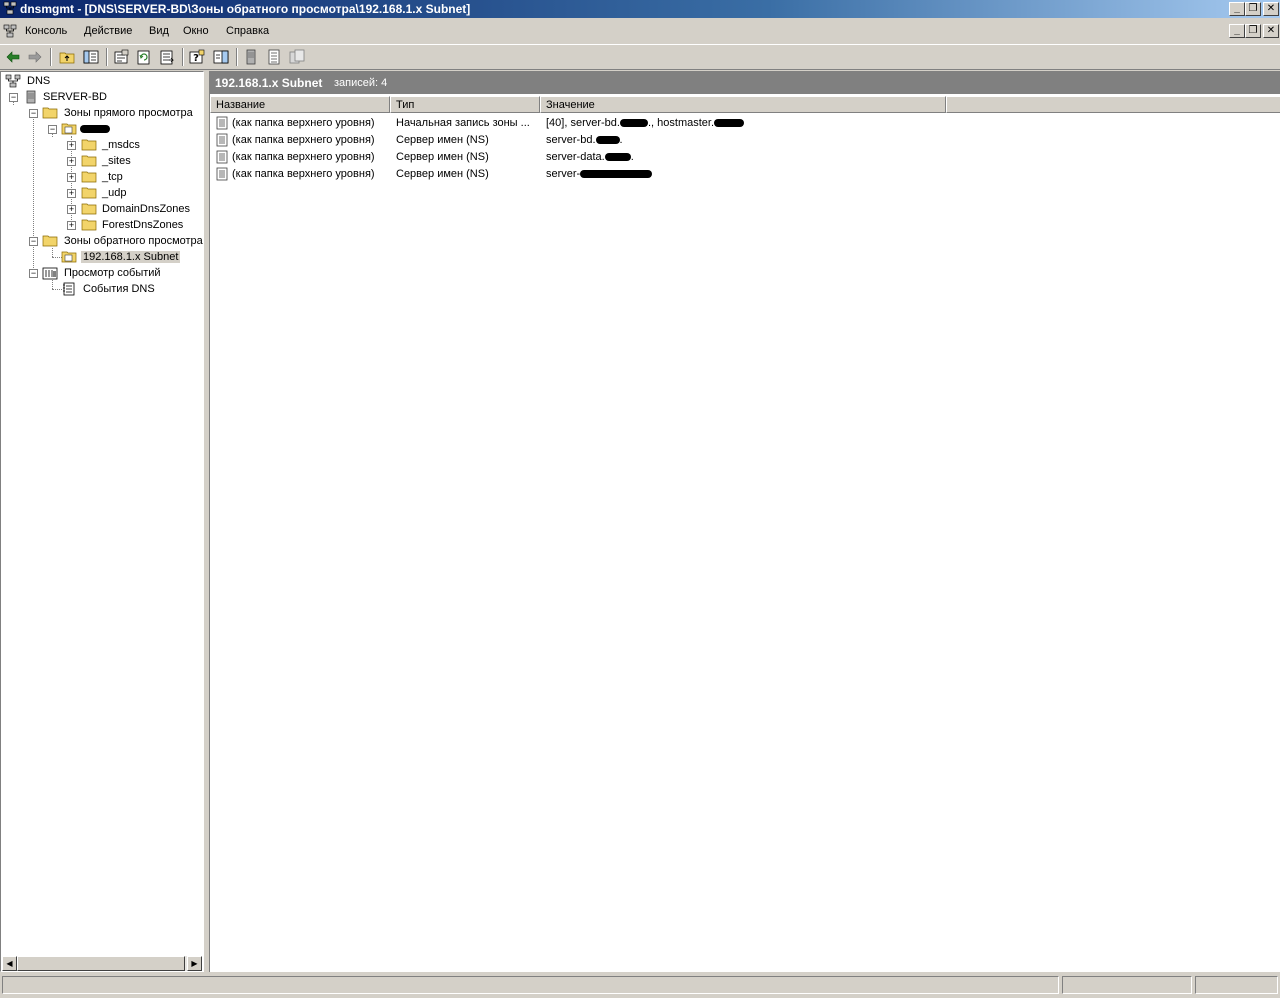 Image resolution: width=1280 pixels, height=998 pixels. Describe the element at coordinates (465, 104) in the screenshot. I see `column-header-type: Тип` at that location.